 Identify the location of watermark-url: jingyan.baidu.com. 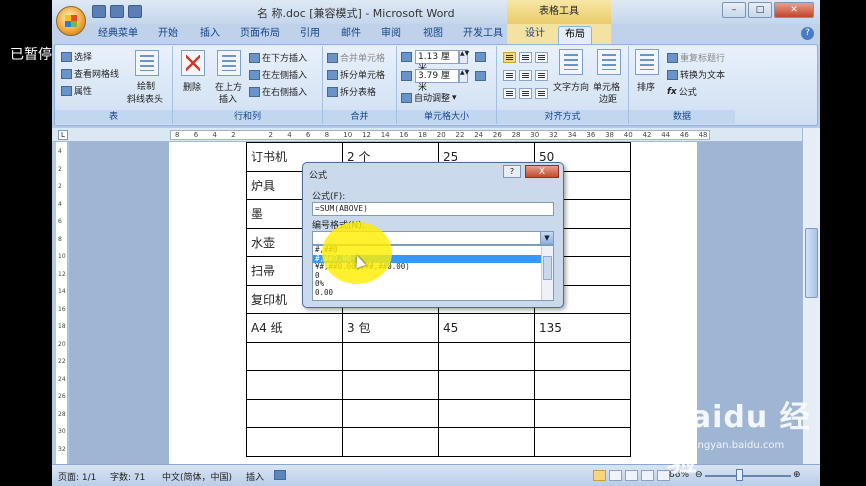
(738, 445).